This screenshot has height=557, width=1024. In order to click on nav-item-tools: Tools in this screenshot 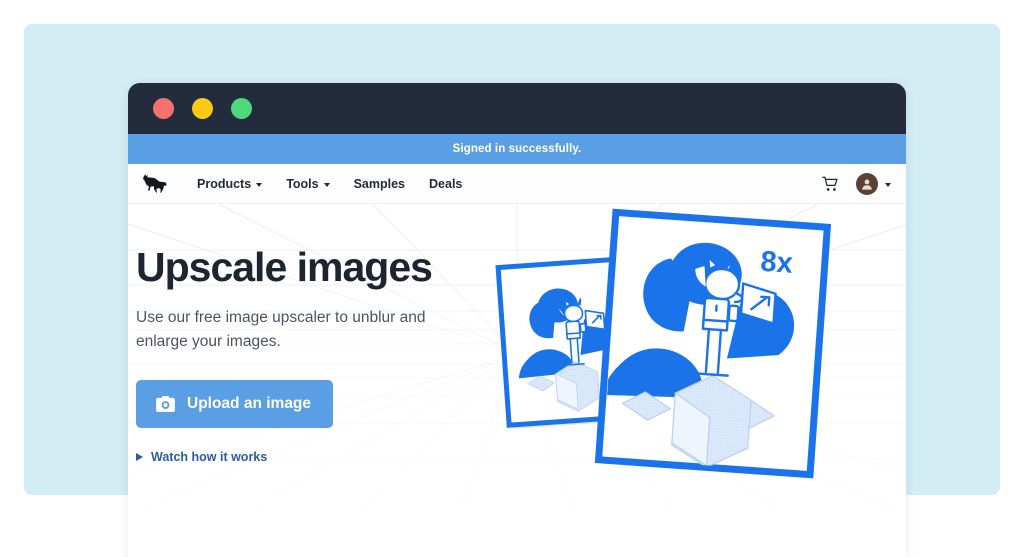, I will do `click(307, 184)`.